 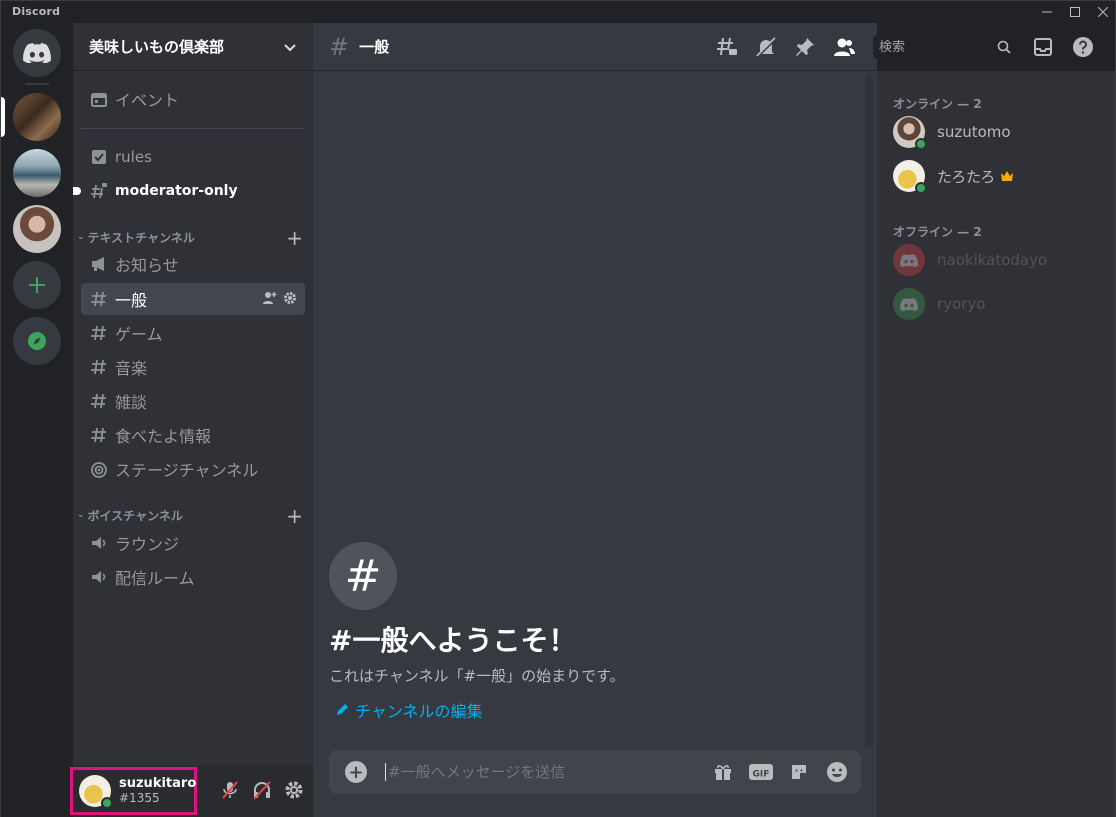 What do you see at coordinates (937, 104) in the screenshot?
I see `online-header: オンライン — 2` at bounding box center [937, 104].